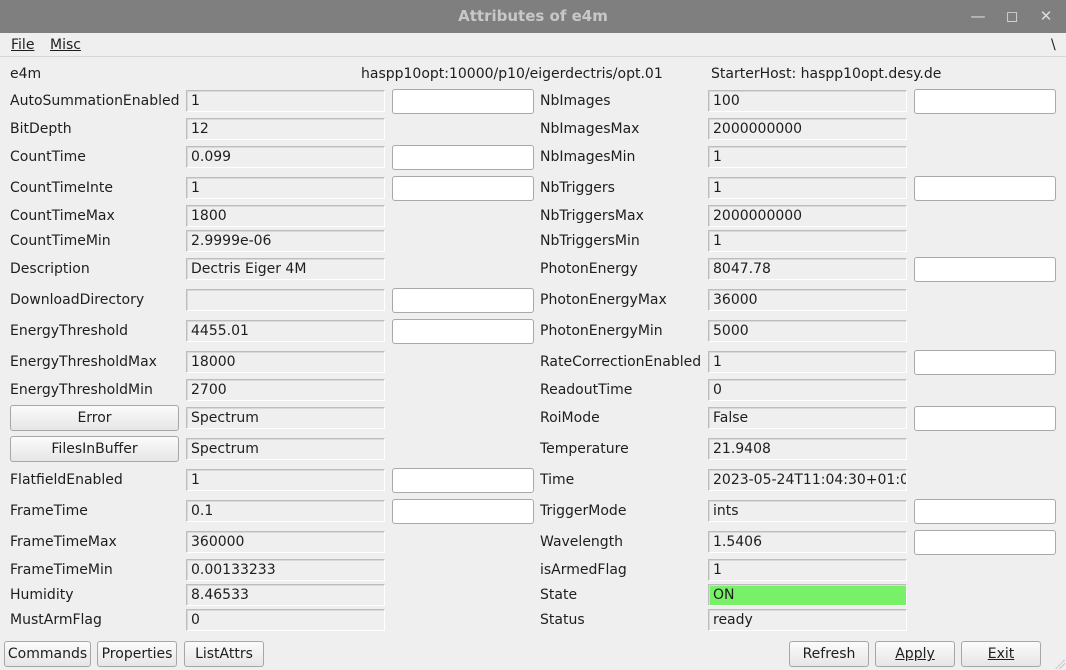 The width and height of the screenshot is (1066, 670). I want to click on window-title: Attributes of e4m, so click(533, 16).